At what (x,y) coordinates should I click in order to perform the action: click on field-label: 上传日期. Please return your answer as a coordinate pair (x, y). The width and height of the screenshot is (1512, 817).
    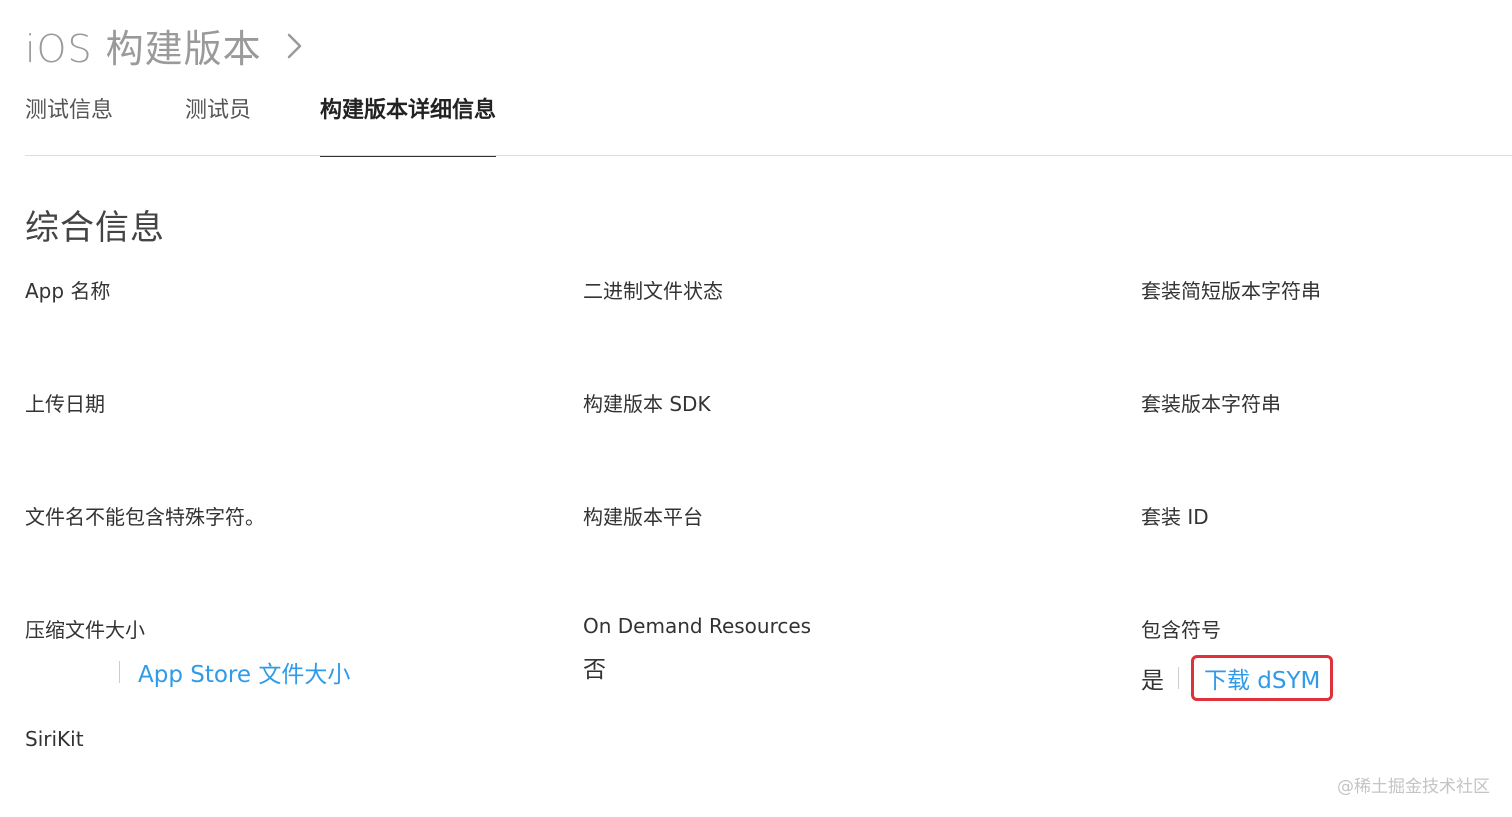
    Looking at the image, I should click on (65, 404).